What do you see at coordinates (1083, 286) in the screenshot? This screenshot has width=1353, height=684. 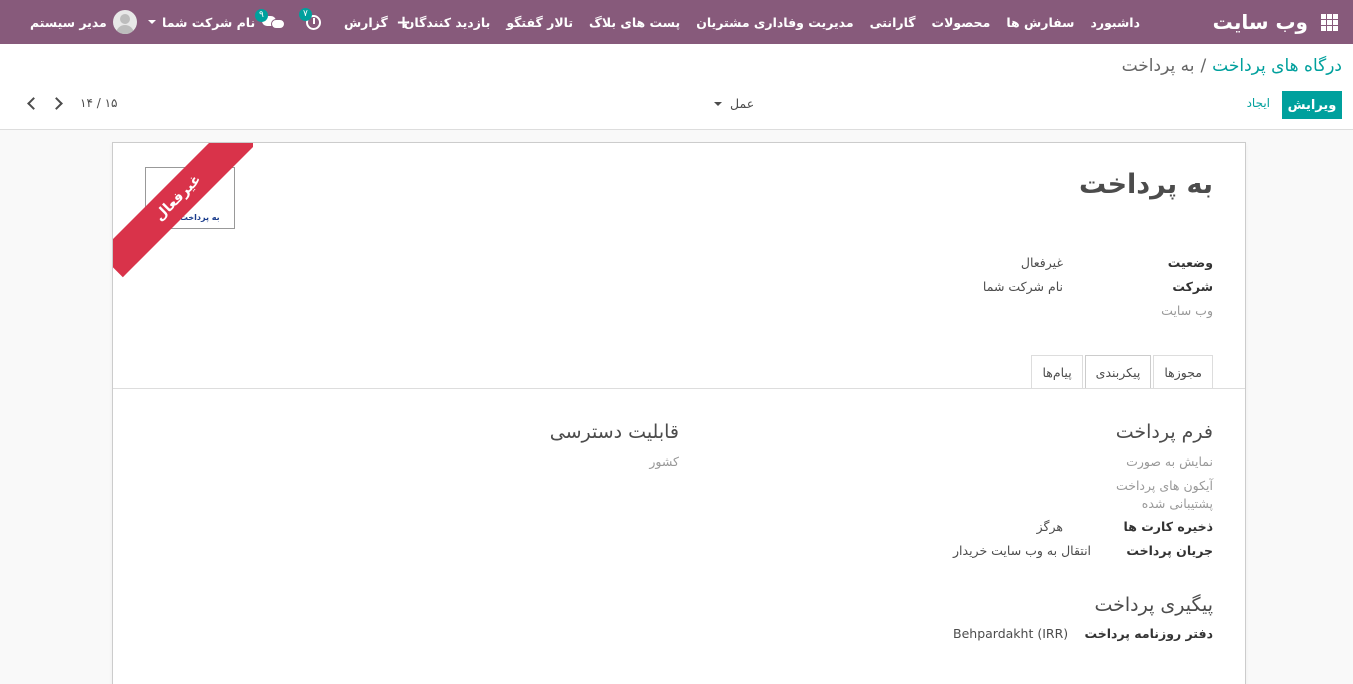 I see `field-company: شرکت نام شرکت شما` at bounding box center [1083, 286].